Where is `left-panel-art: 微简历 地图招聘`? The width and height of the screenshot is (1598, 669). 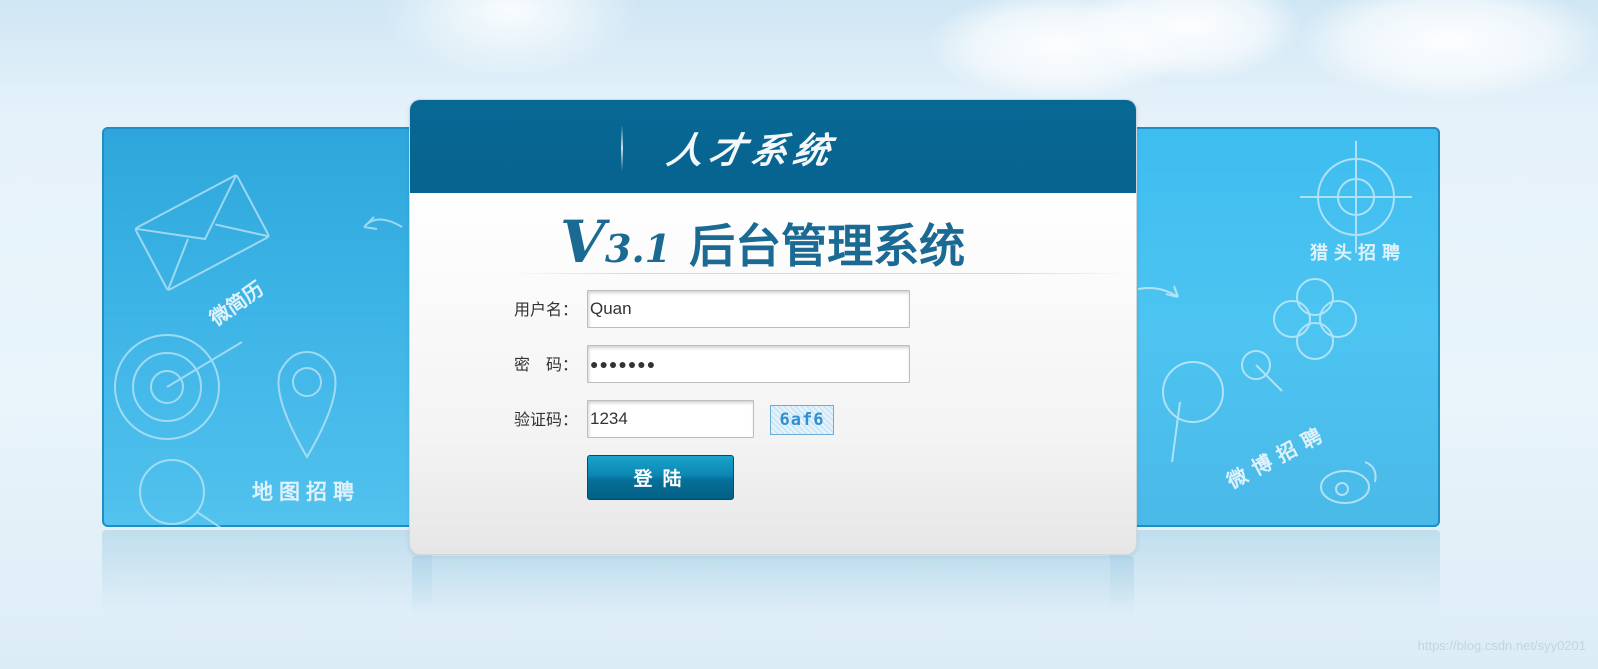
left-panel-art: 微简历 地图招聘 is located at coordinates (258, 350).